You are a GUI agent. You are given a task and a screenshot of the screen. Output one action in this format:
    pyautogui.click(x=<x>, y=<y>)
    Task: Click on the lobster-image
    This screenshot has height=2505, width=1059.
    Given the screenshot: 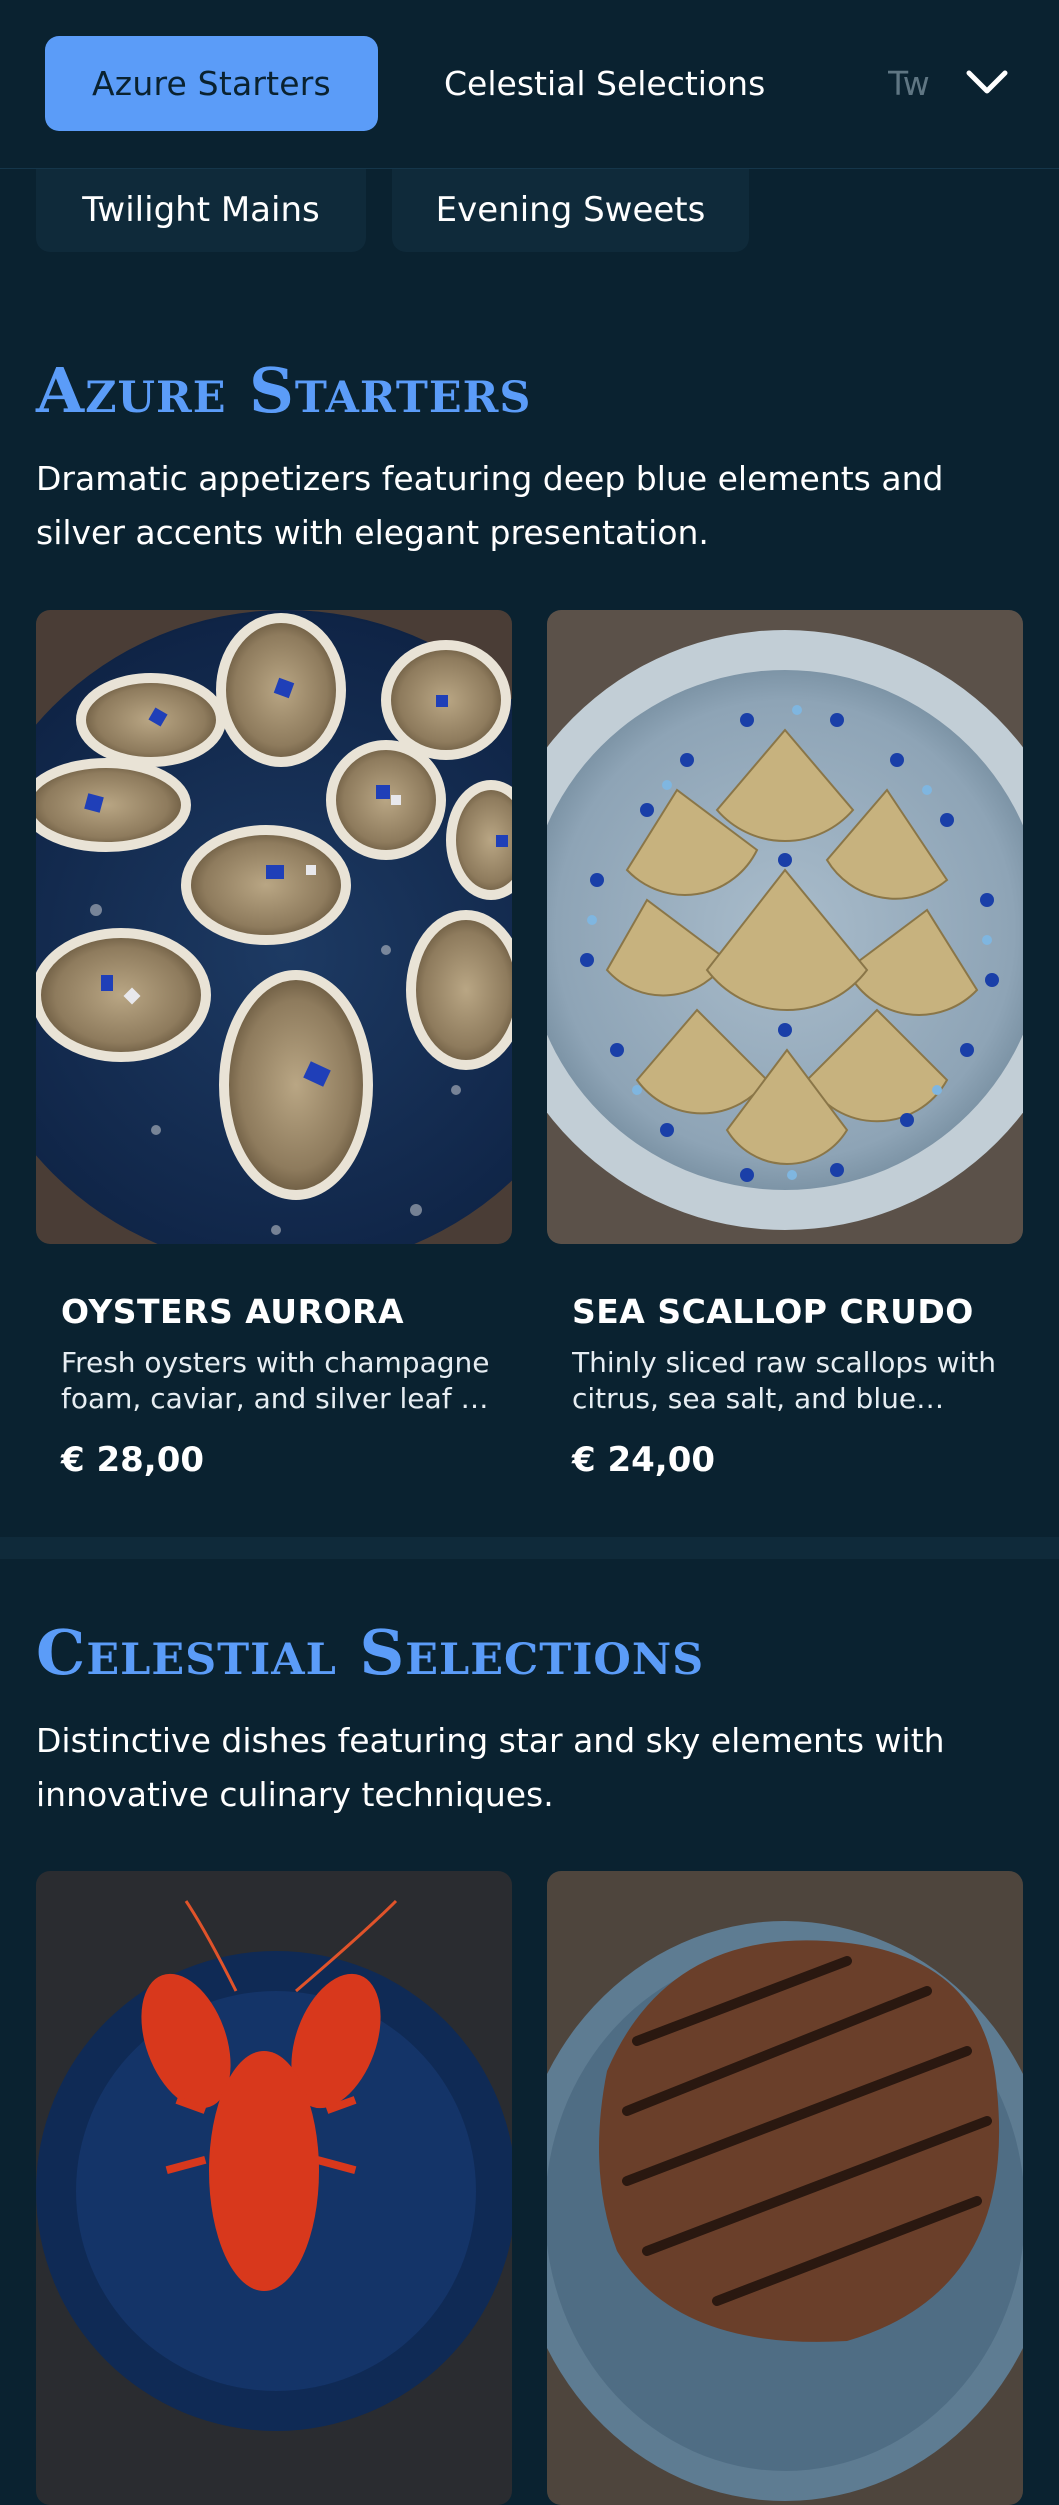 What is the action you would take?
    pyautogui.click(x=274, y=2188)
    